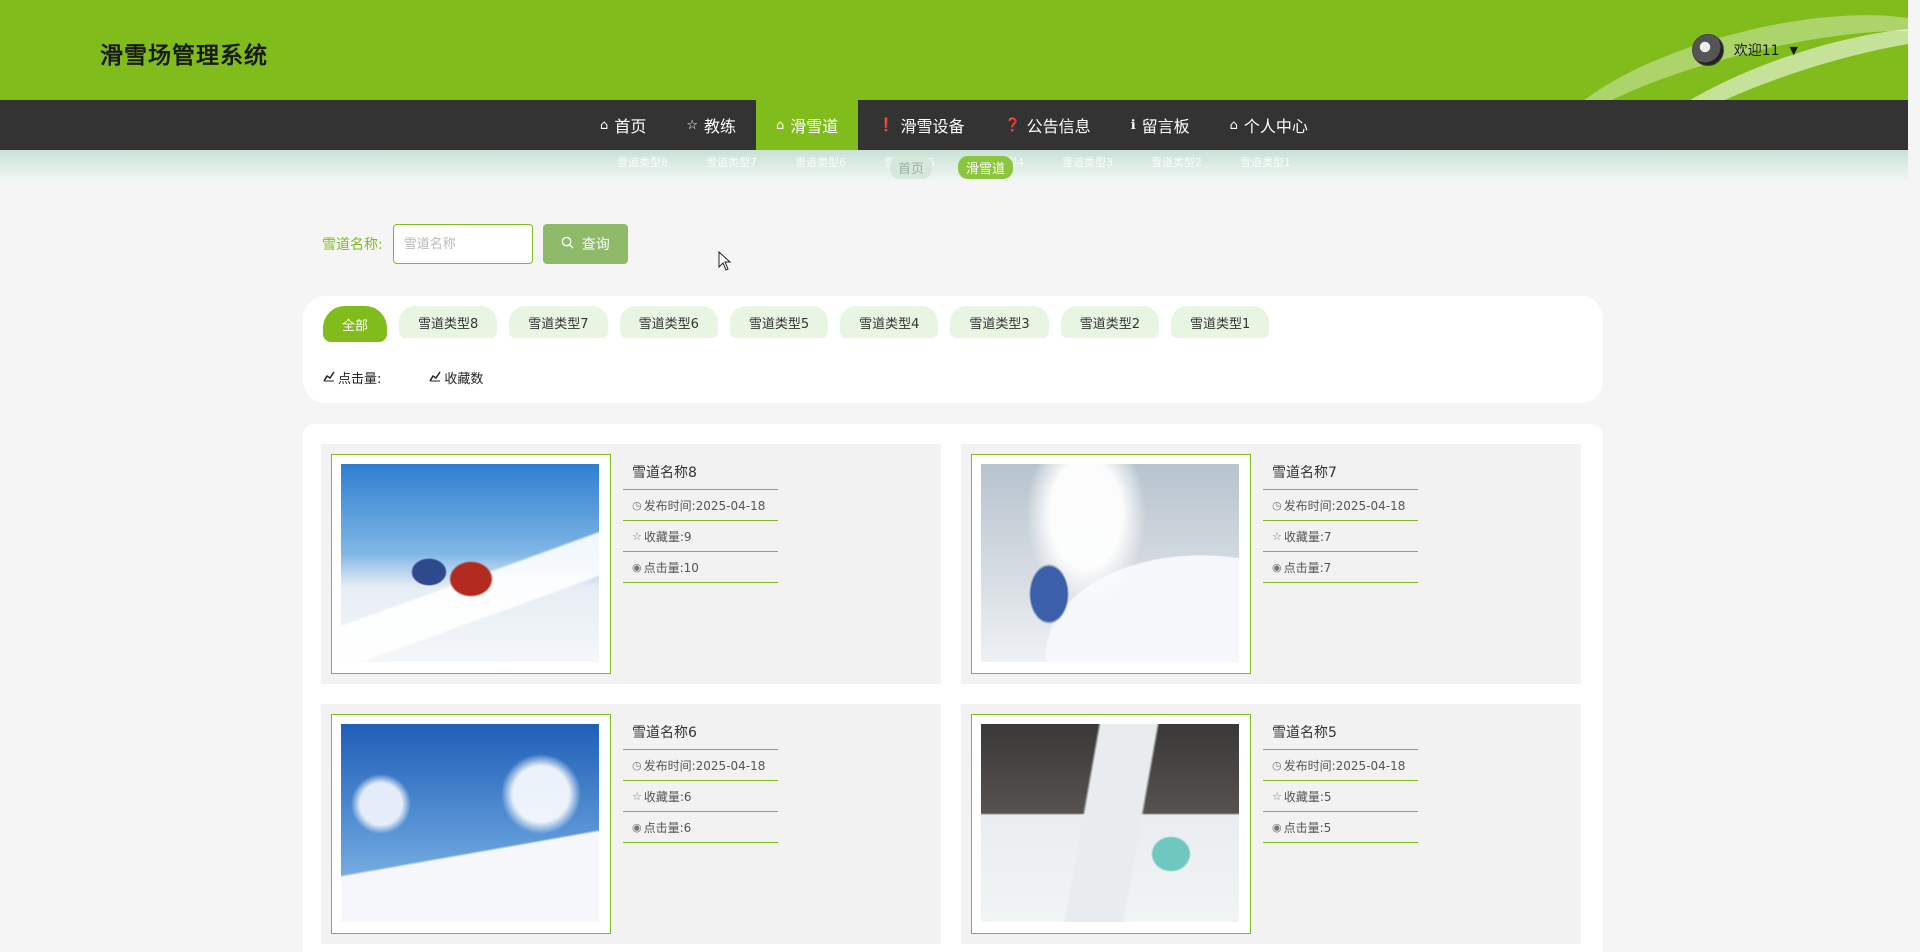  I want to click on nav-item-notice: ❓ 公告信息, so click(1047, 125).